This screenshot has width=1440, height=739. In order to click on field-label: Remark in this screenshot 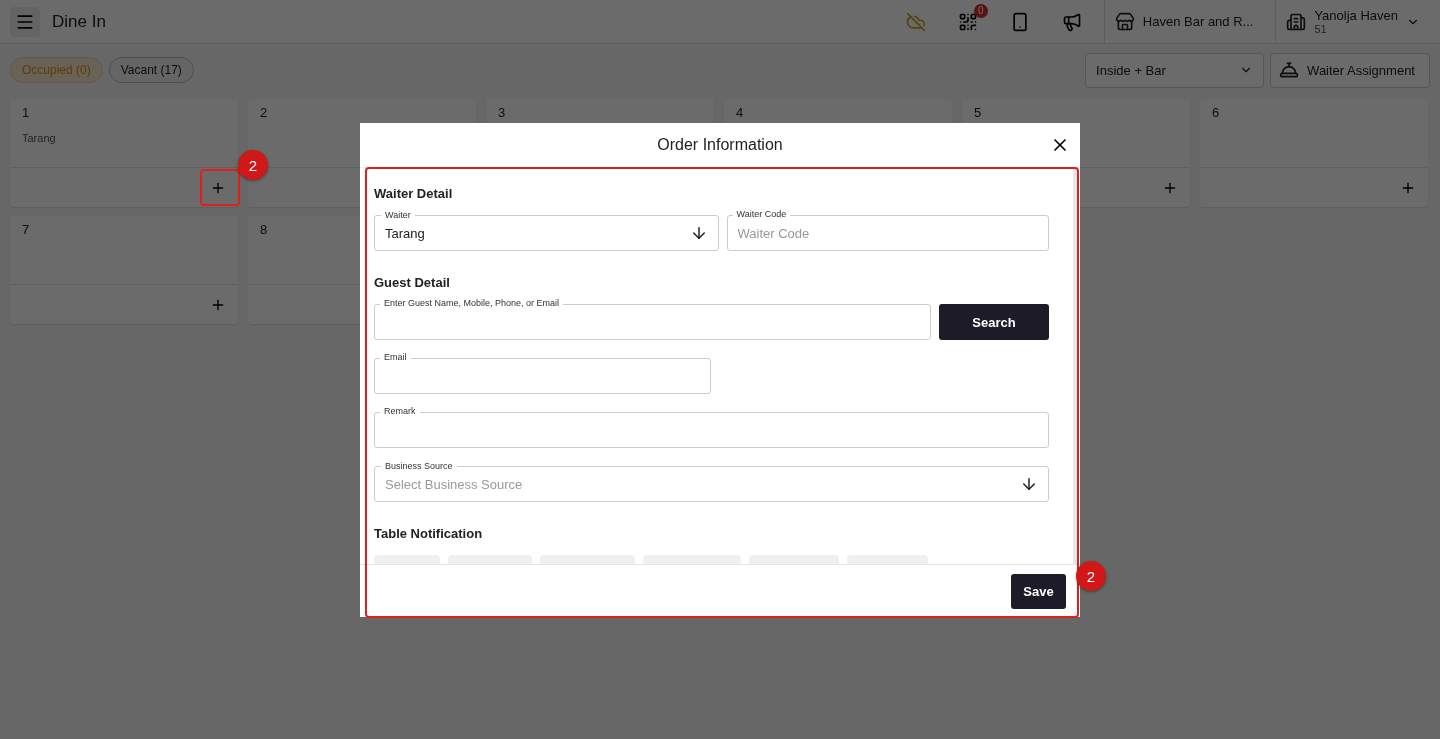, I will do `click(400, 411)`.